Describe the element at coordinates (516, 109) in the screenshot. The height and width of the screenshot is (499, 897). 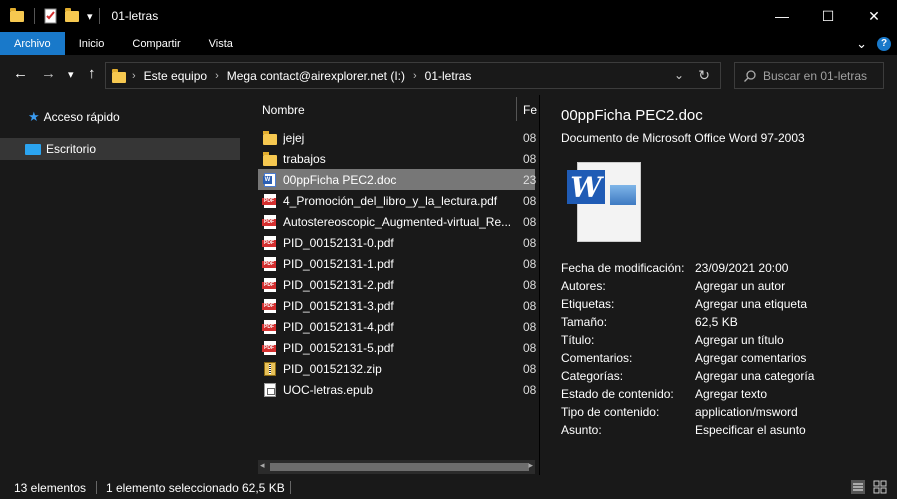
I see `column-divider` at that location.